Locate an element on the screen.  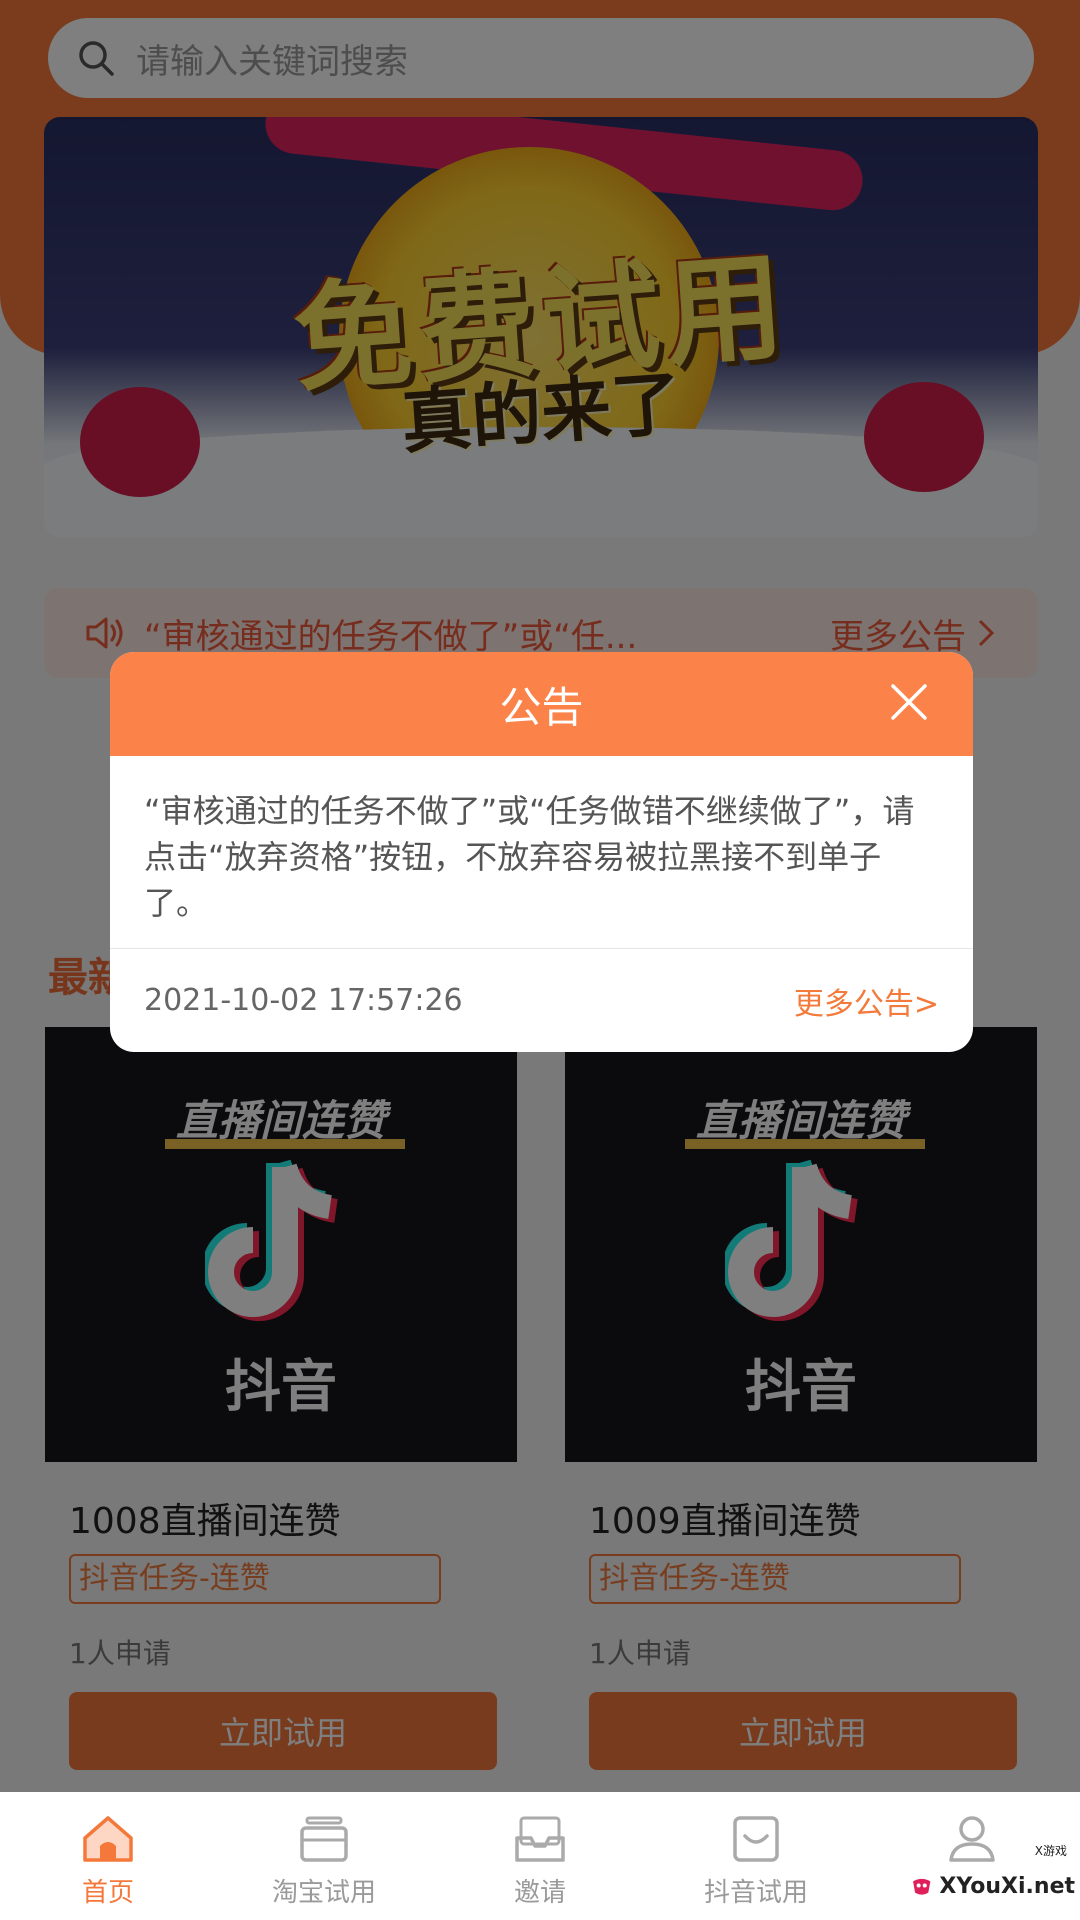
home-icon is located at coordinates (108, 1839).